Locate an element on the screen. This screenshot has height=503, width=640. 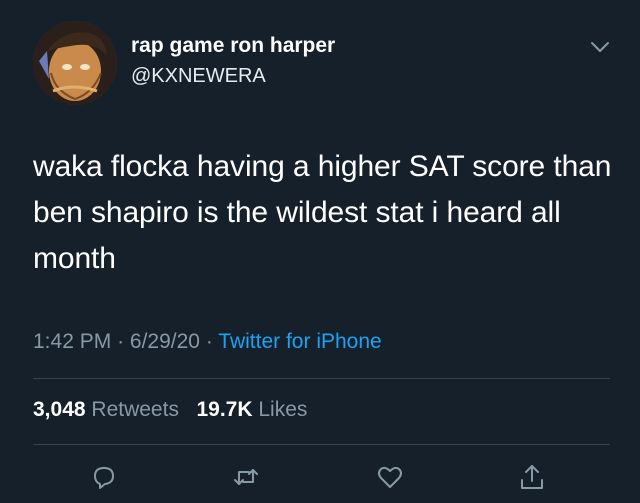
likes-label: Likes is located at coordinates (283, 409).